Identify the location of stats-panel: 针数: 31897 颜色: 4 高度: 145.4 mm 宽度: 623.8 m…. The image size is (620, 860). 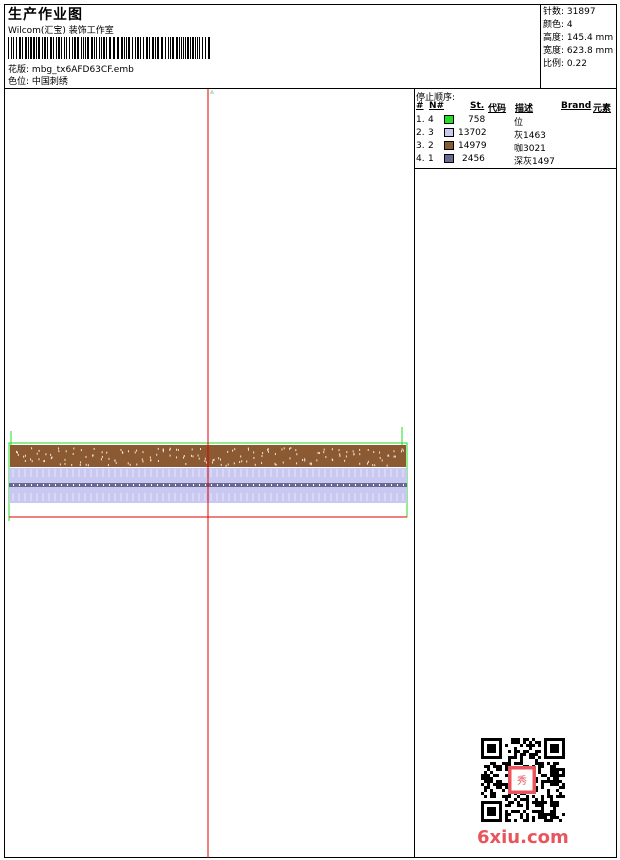
(578, 38).